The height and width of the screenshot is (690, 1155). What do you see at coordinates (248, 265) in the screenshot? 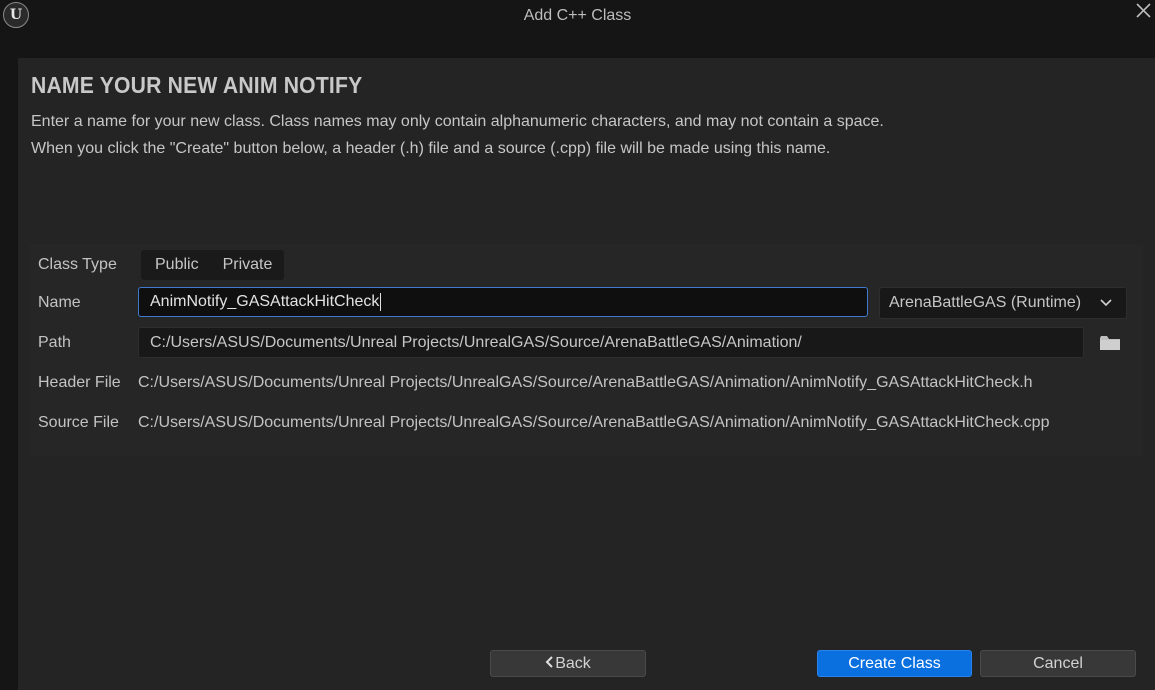
I see `class-type-private-option: Private` at bounding box center [248, 265].